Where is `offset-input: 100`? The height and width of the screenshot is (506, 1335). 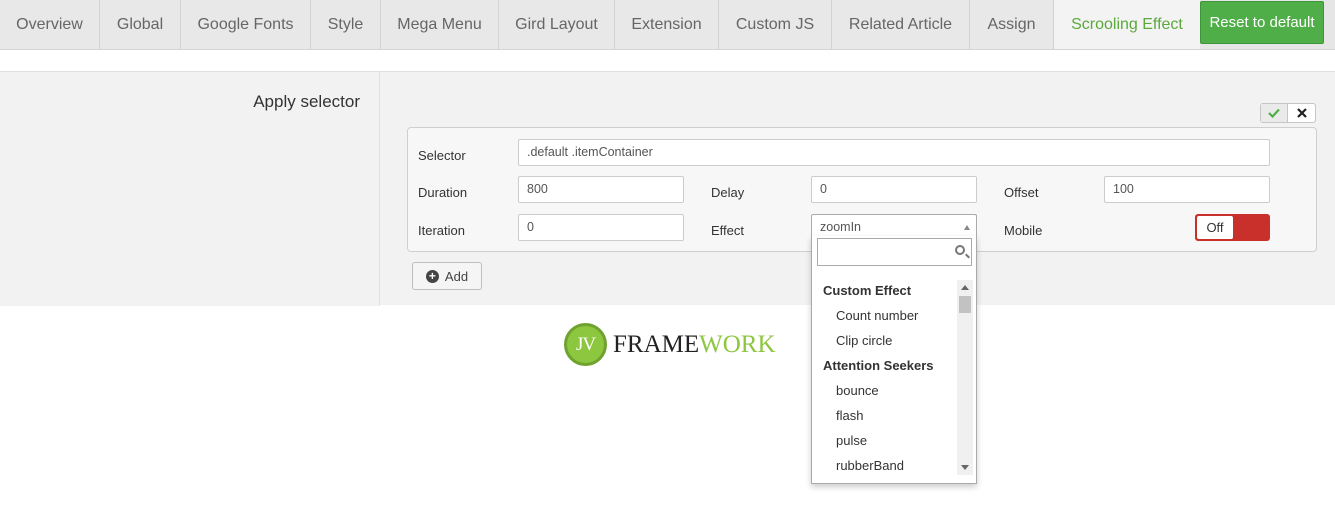 offset-input: 100 is located at coordinates (1187, 189).